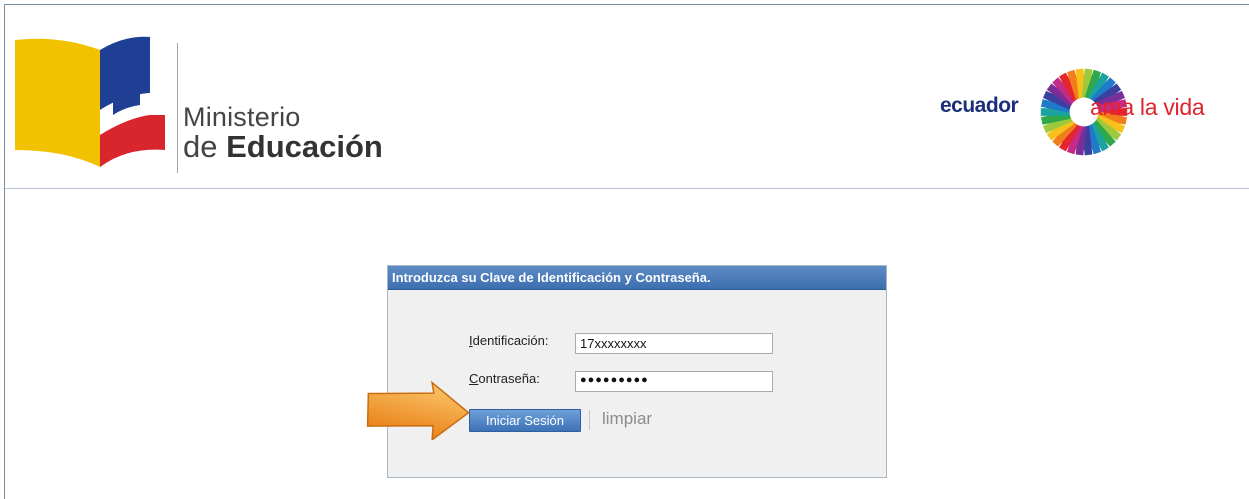 Image resolution: width=1249 pixels, height=499 pixels. What do you see at coordinates (242, 117) in the screenshot?
I see `ministry-line1: Ministerio` at bounding box center [242, 117].